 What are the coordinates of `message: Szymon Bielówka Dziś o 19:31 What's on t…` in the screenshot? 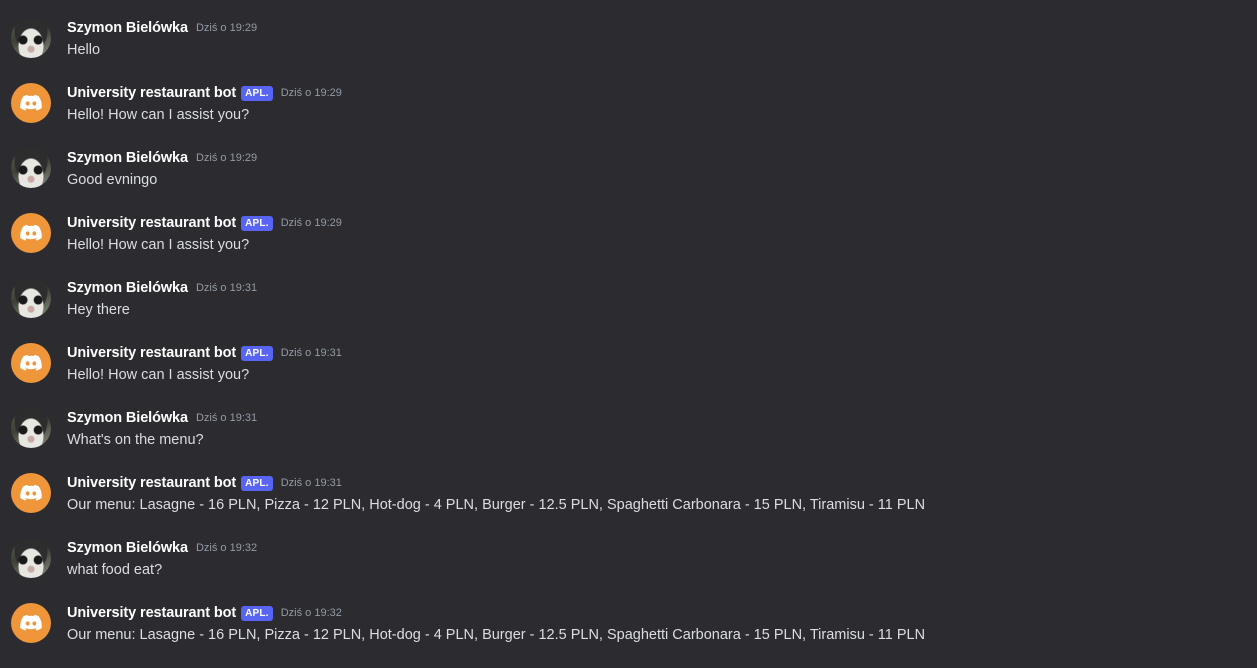 It's located at (628, 440).